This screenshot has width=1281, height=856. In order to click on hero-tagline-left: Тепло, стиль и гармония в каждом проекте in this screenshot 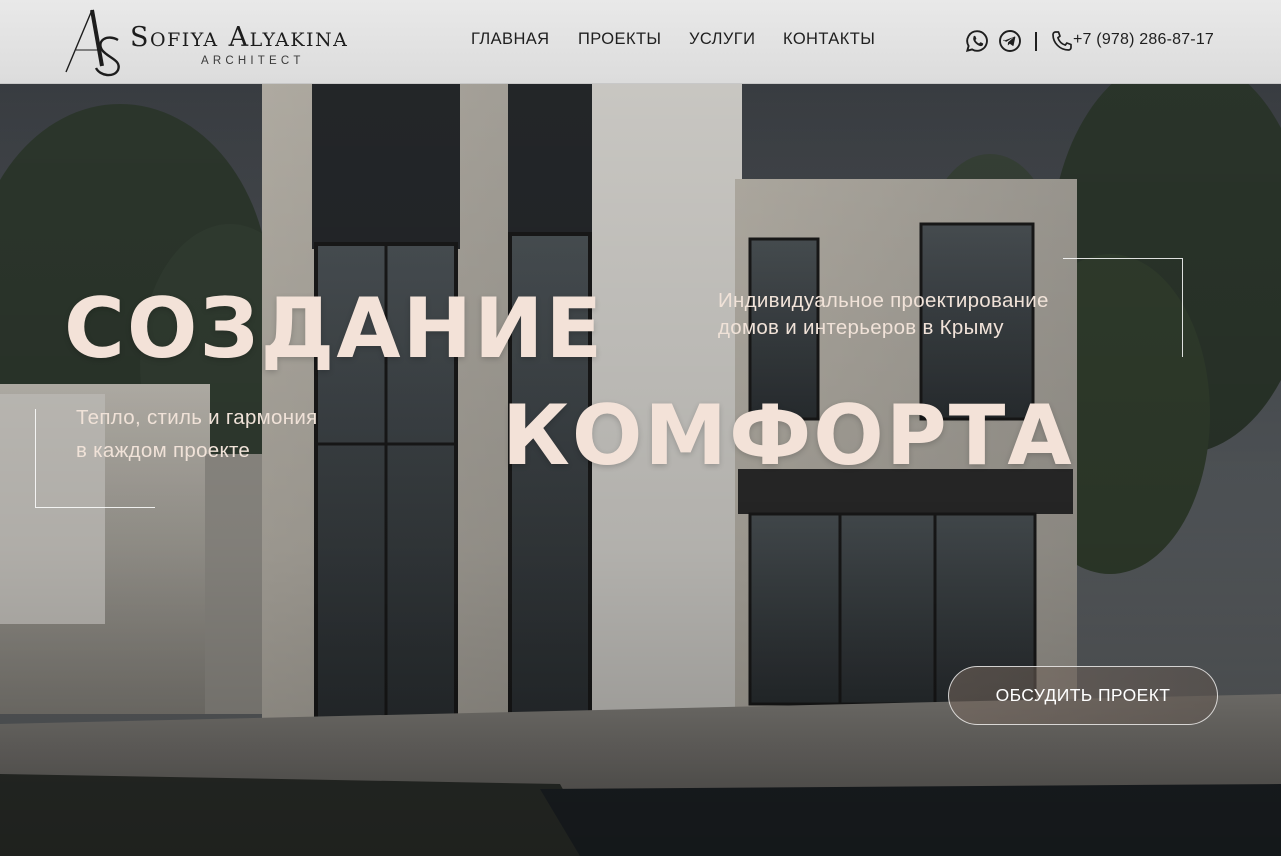, I will do `click(241, 434)`.